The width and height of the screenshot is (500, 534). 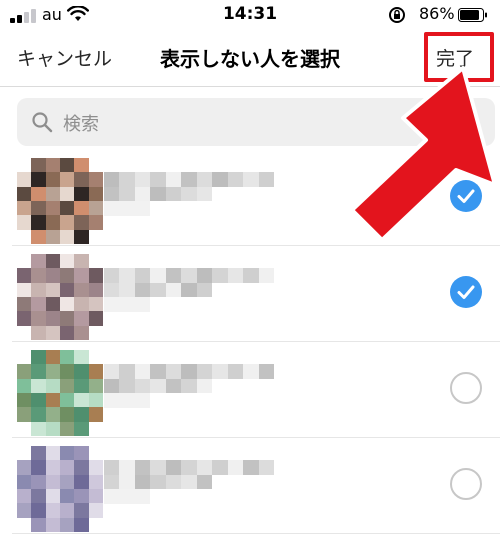 What do you see at coordinates (466, 292) in the screenshot?
I see `checkmark-selected-icon` at bounding box center [466, 292].